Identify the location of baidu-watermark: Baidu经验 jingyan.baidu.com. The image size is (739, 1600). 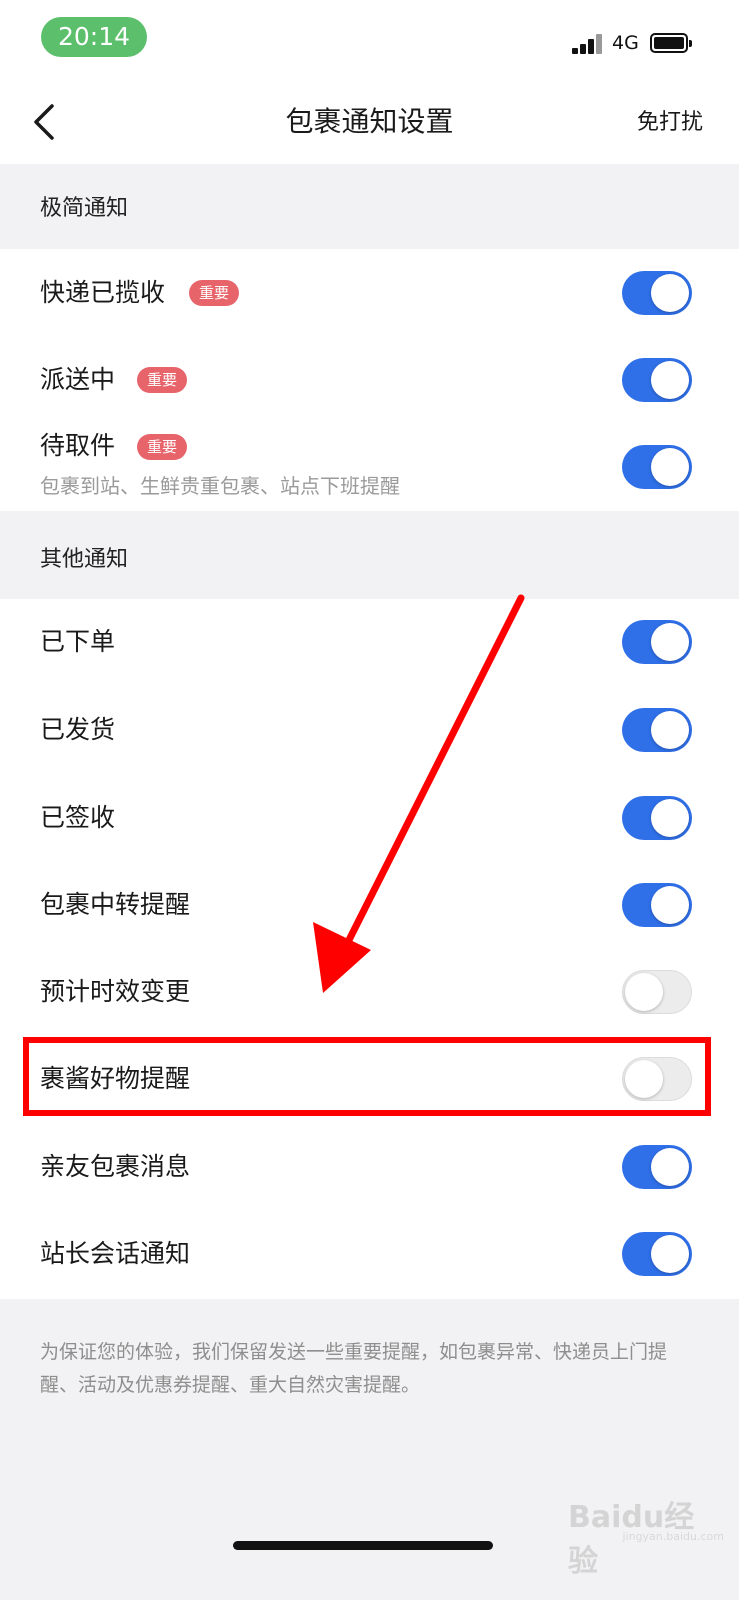
(648, 1534).